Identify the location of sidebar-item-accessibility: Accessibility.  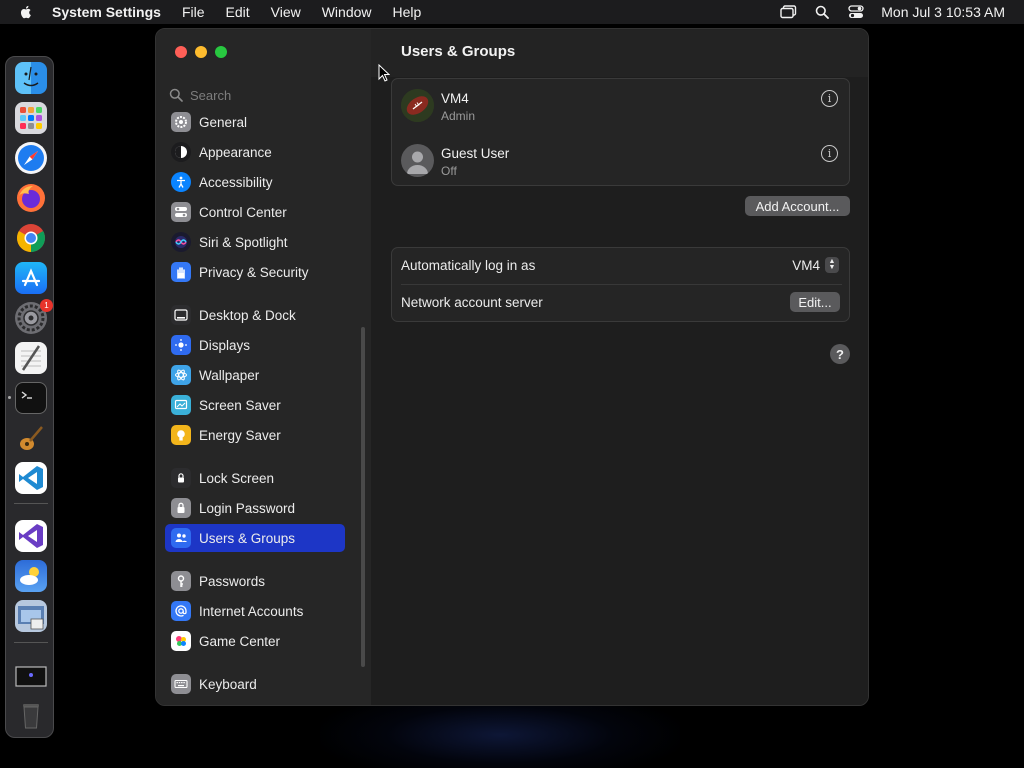
(255, 182).